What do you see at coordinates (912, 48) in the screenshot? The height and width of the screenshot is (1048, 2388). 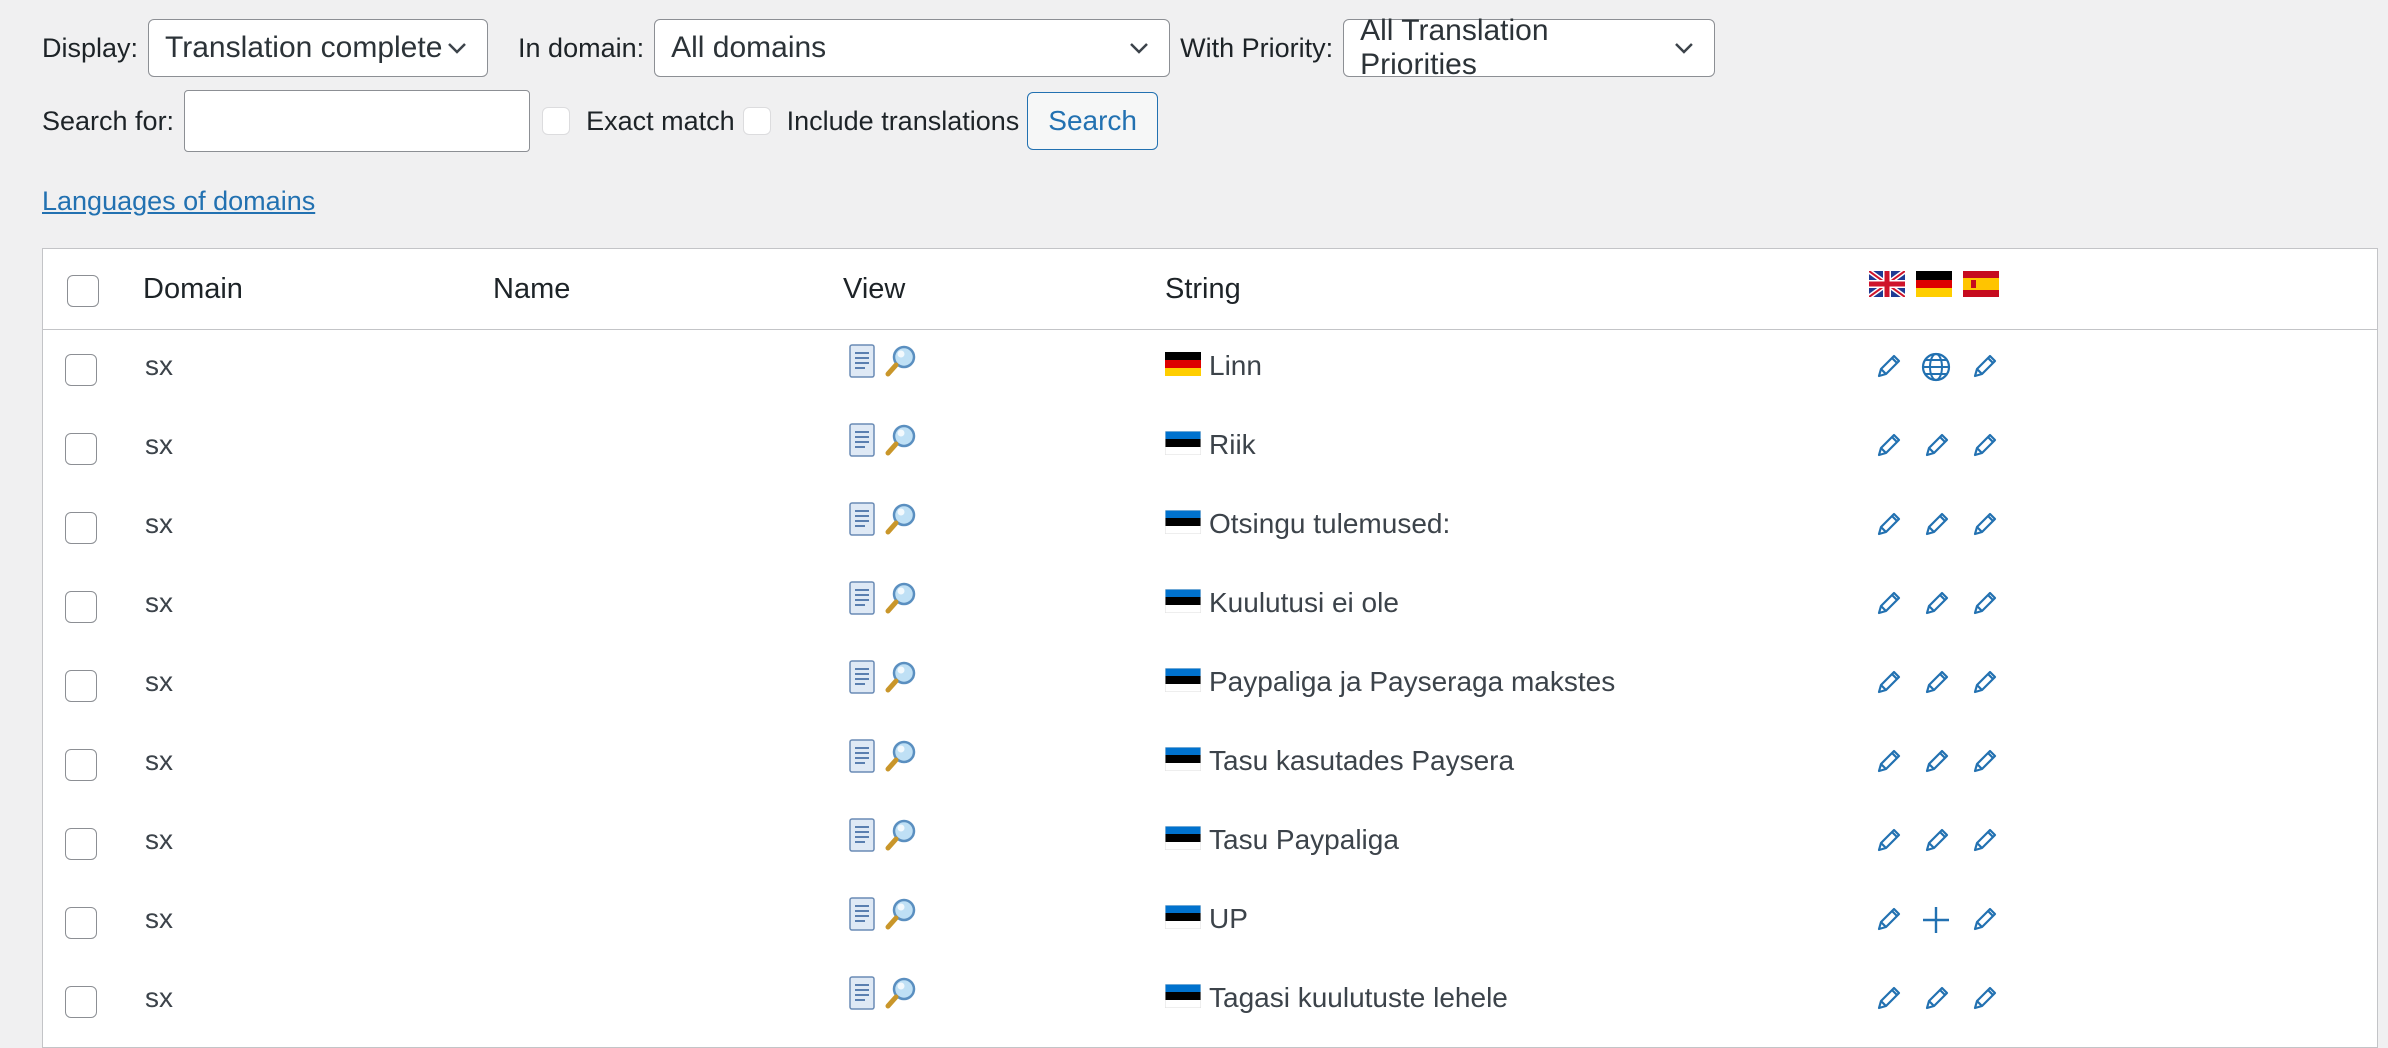 I see `domain-select: All domains` at bounding box center [912, 48].